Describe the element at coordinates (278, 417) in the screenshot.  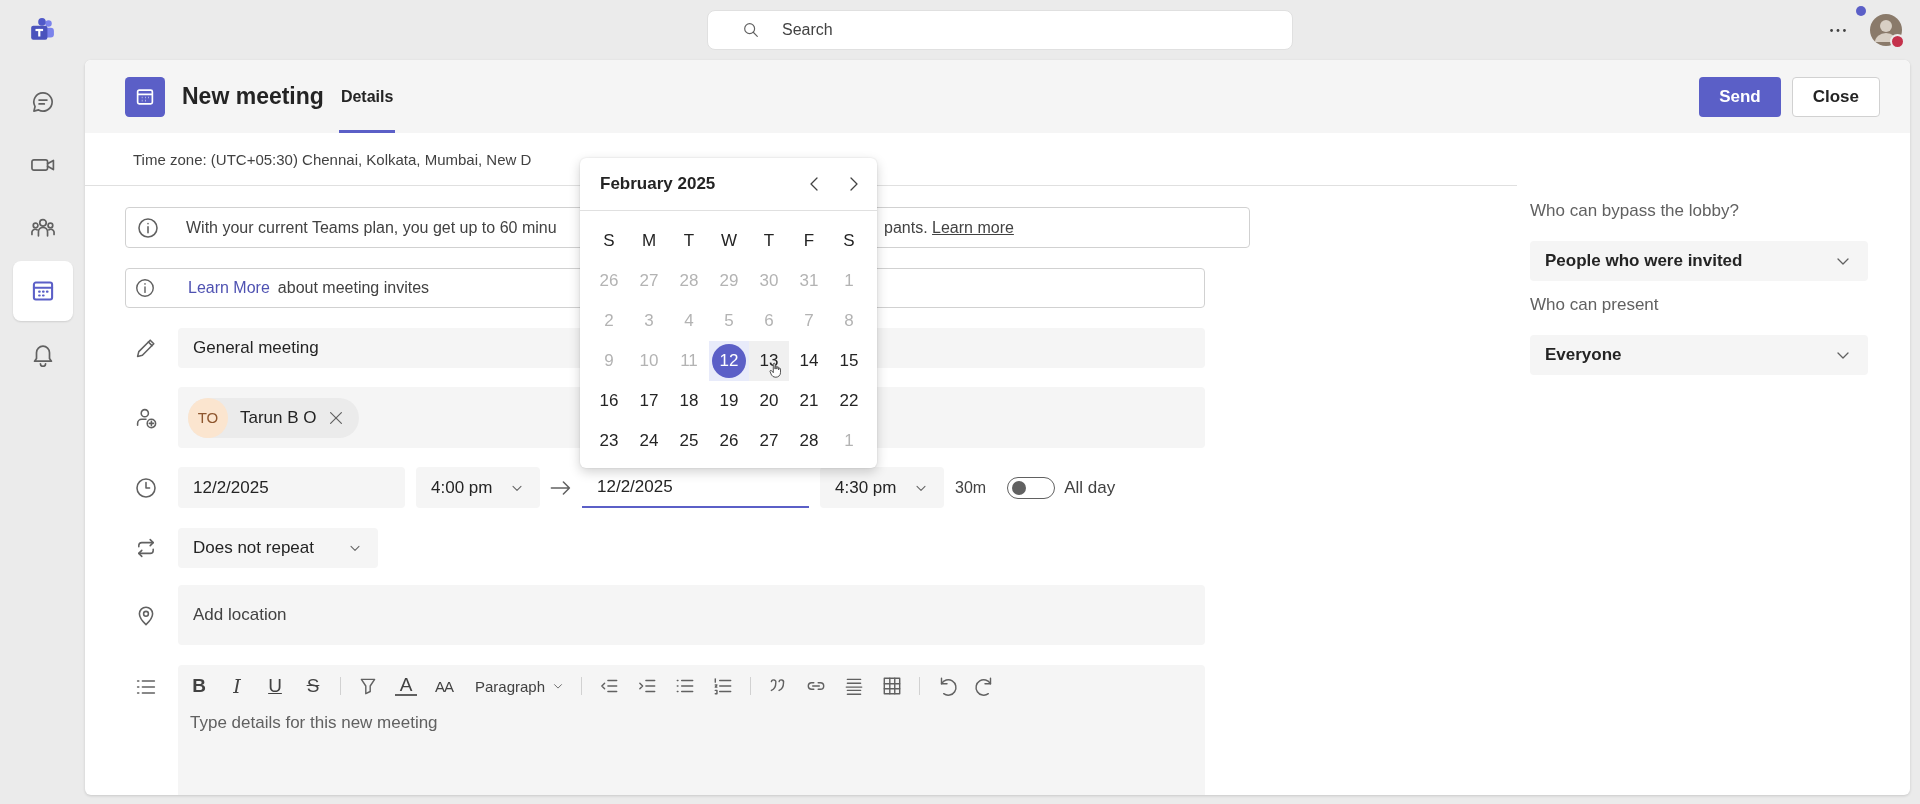
I see `attendee-name: Tarun B O` at that location.